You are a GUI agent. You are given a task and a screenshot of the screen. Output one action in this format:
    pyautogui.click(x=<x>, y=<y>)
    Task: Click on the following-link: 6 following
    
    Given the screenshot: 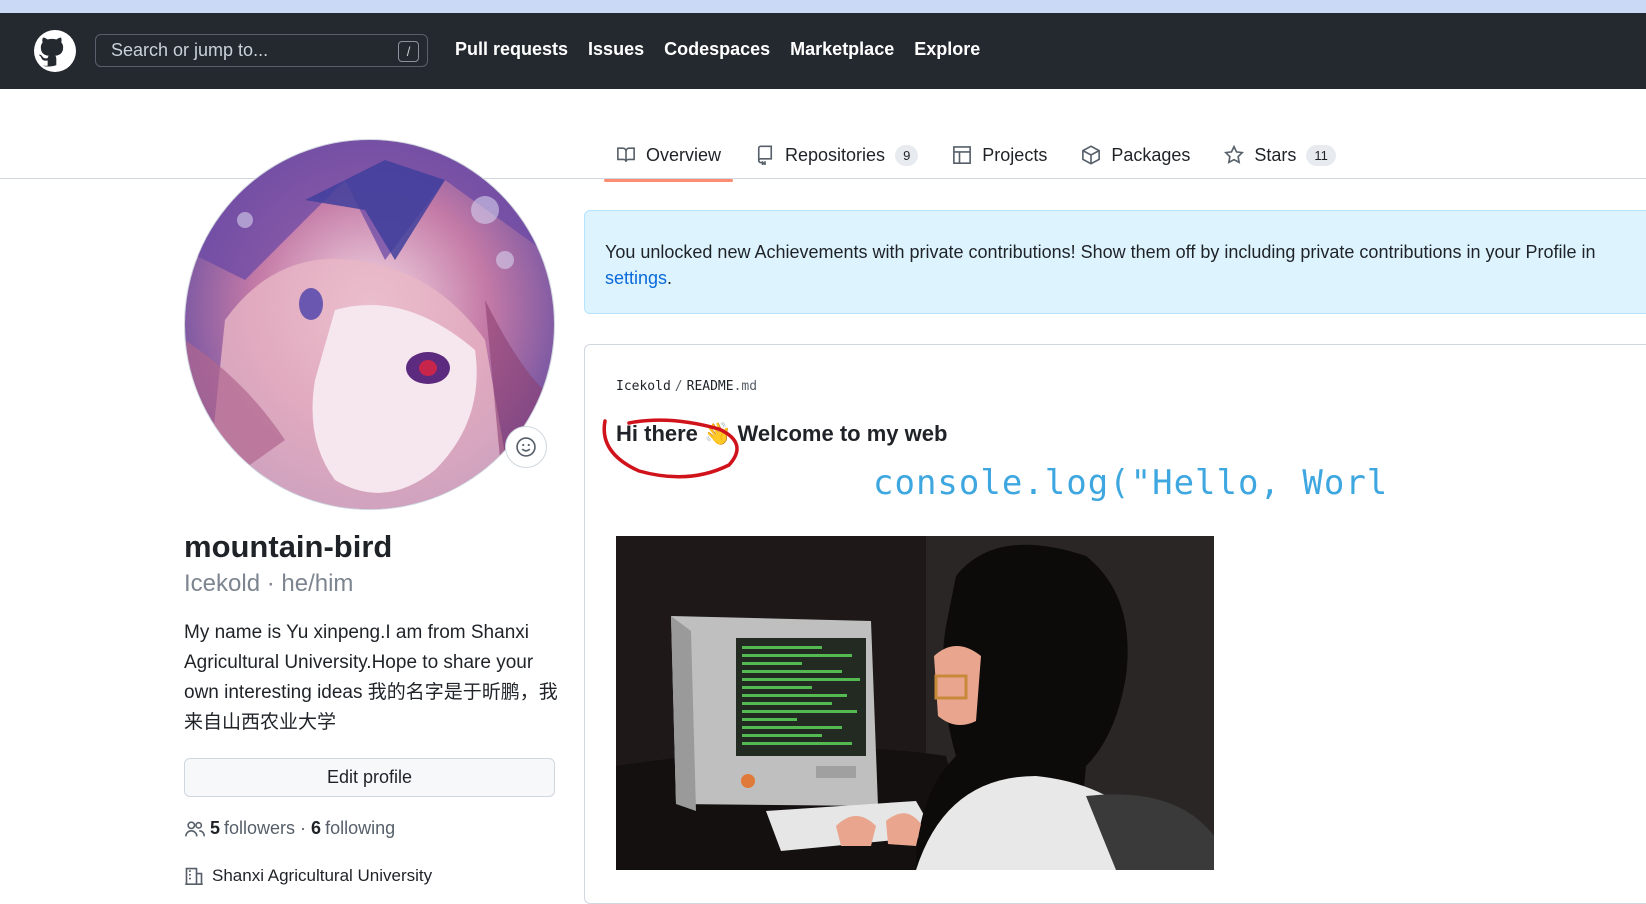 What is the action you would take?
    pyautogui.click(x=353, y=828)
    